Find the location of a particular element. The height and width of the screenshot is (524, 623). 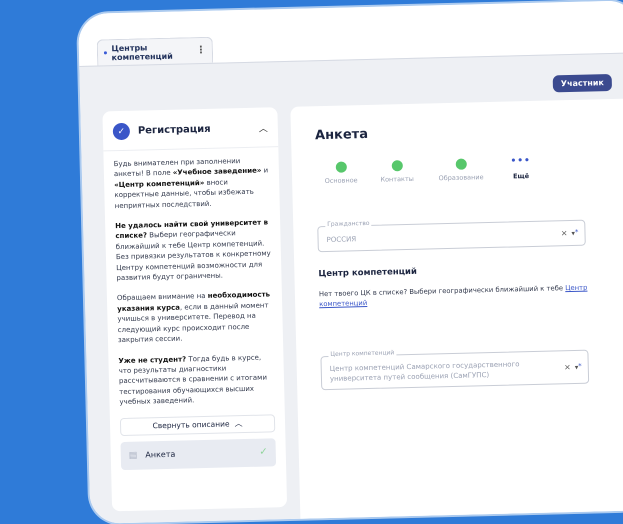

tab-dot-icon is located at coordinates (105, 53).